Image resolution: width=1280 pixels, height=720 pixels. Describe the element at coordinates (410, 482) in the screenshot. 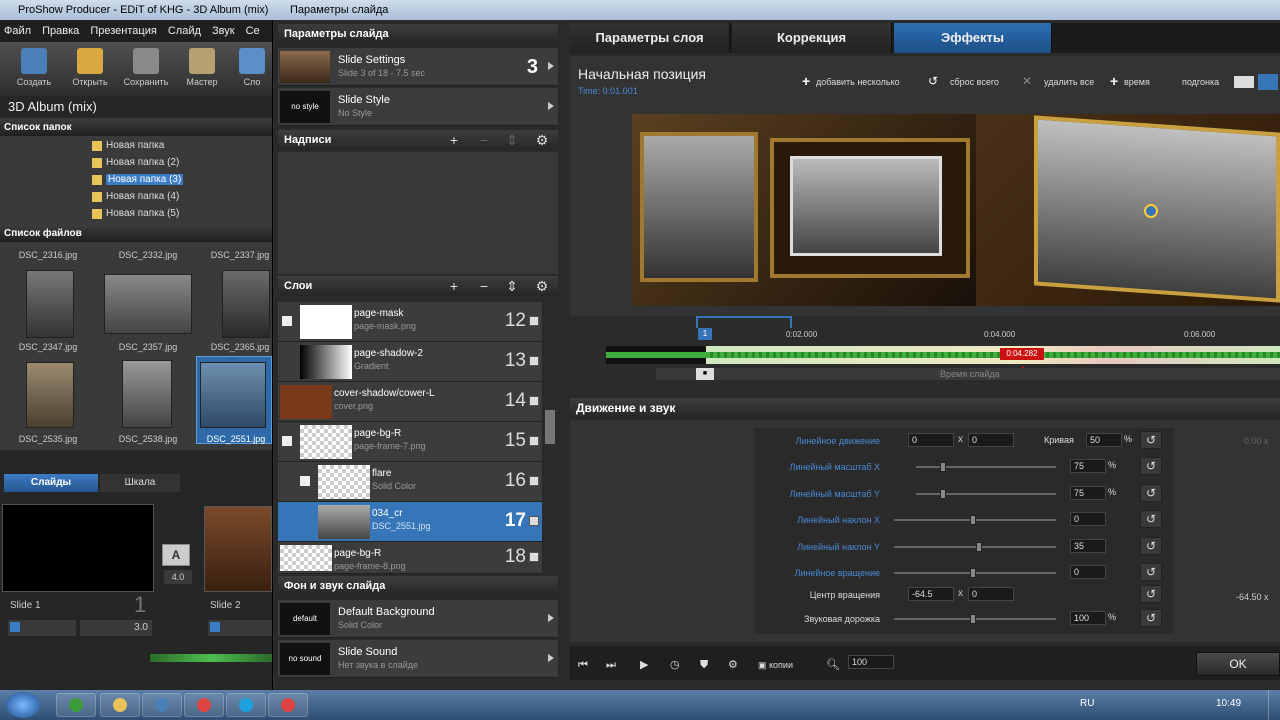

I see `layer-row: flare Solid Color 16` at that location.